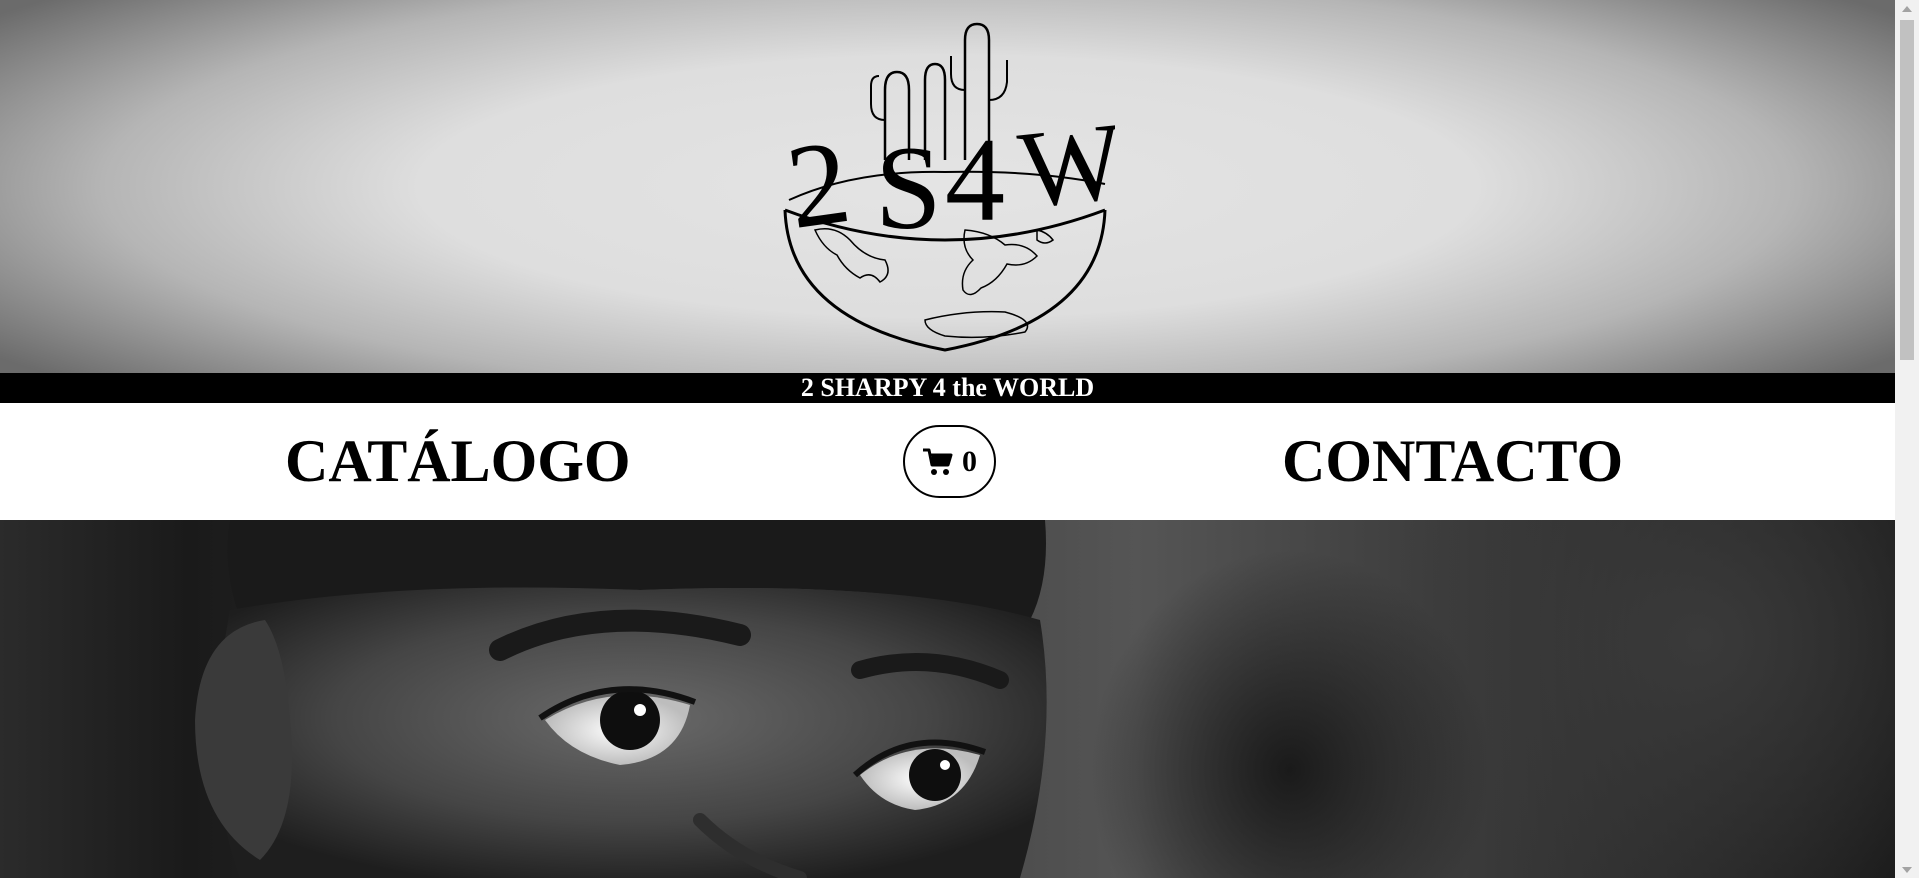 This screenshot has width=1919, height=878. I want to click on scrollbar, so click(1907, 439).